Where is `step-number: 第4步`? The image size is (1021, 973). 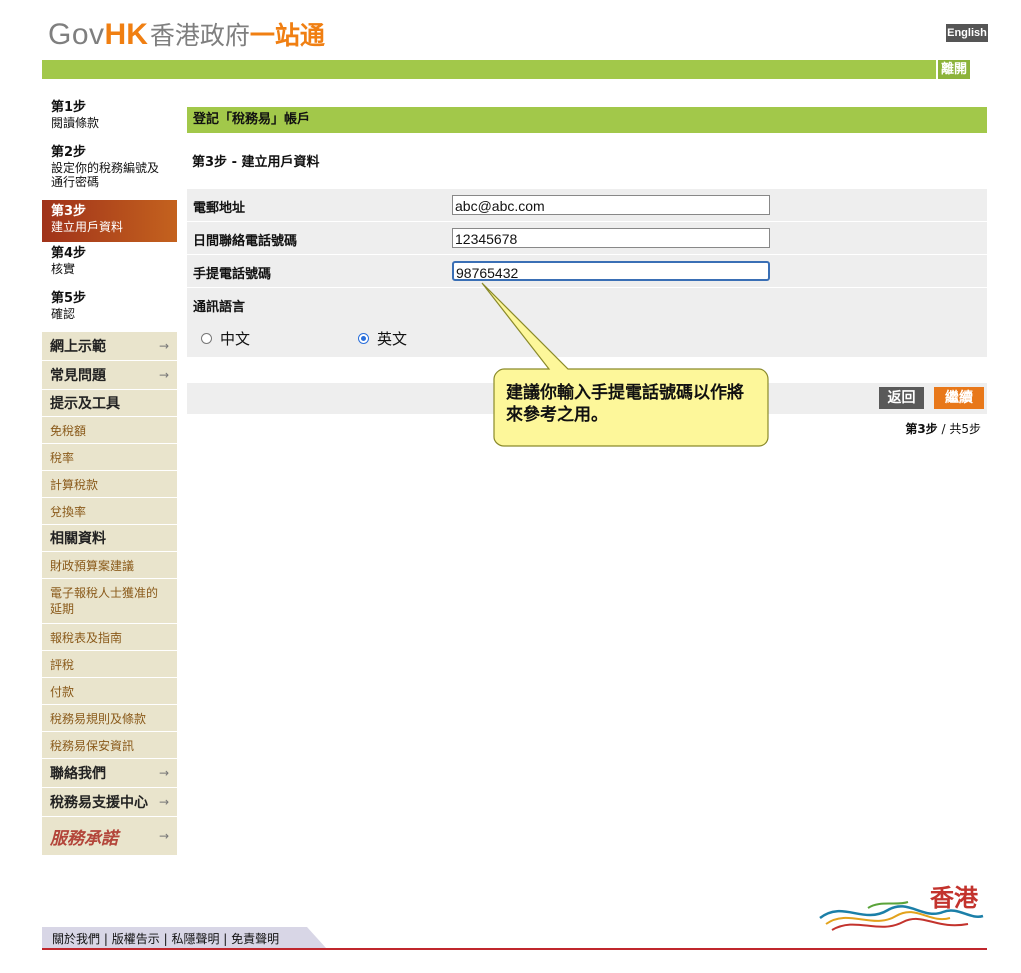
step-number: 第4步 is located at coordinates (69, 253).